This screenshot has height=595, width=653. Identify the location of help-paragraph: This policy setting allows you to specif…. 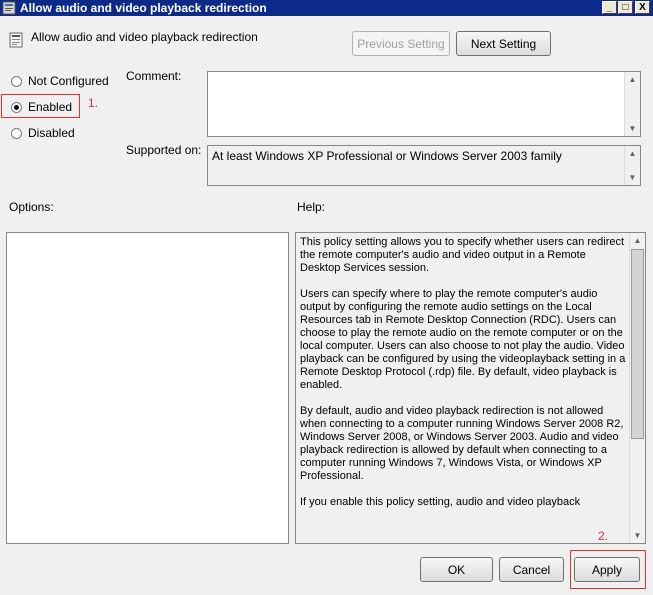
(462, 255).